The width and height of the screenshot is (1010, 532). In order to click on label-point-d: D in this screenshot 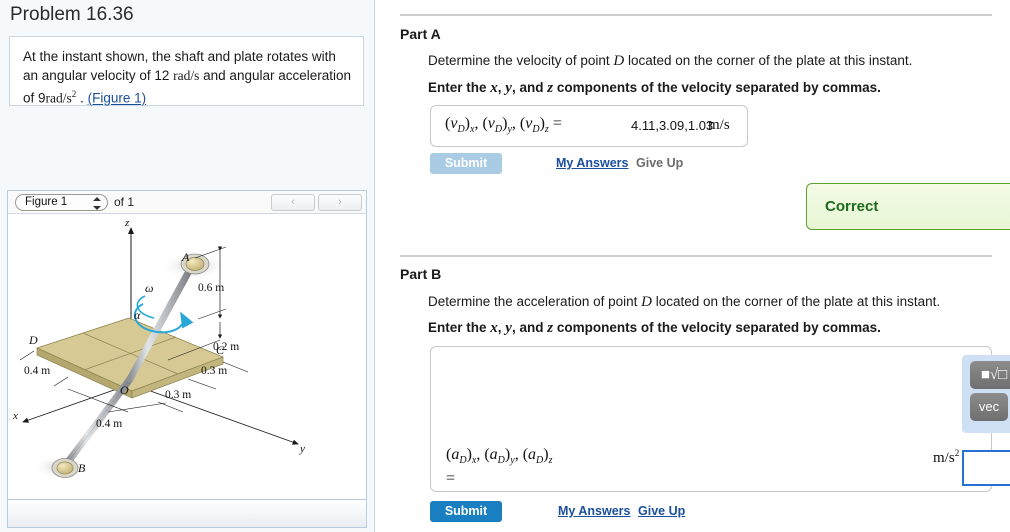, I will do `click(33, 340)`.